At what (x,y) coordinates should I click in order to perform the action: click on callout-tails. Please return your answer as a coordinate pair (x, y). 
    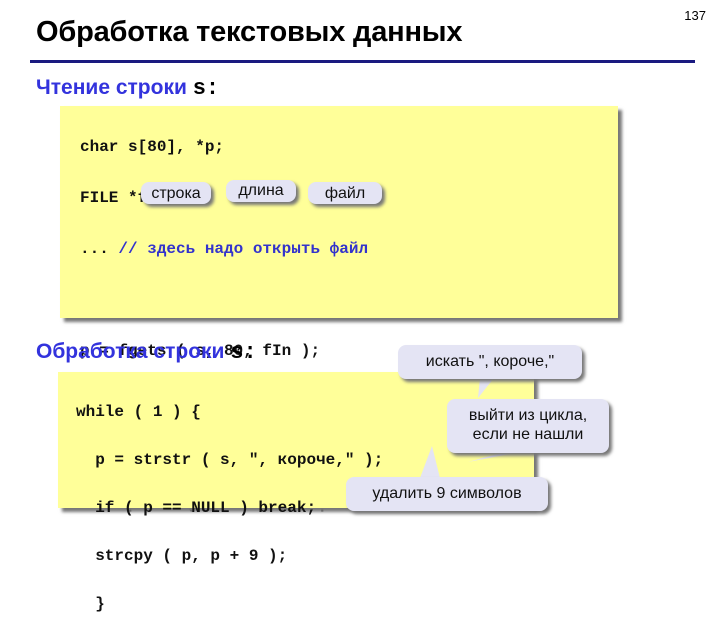
    Looking at the image, I should click on (470, 428).